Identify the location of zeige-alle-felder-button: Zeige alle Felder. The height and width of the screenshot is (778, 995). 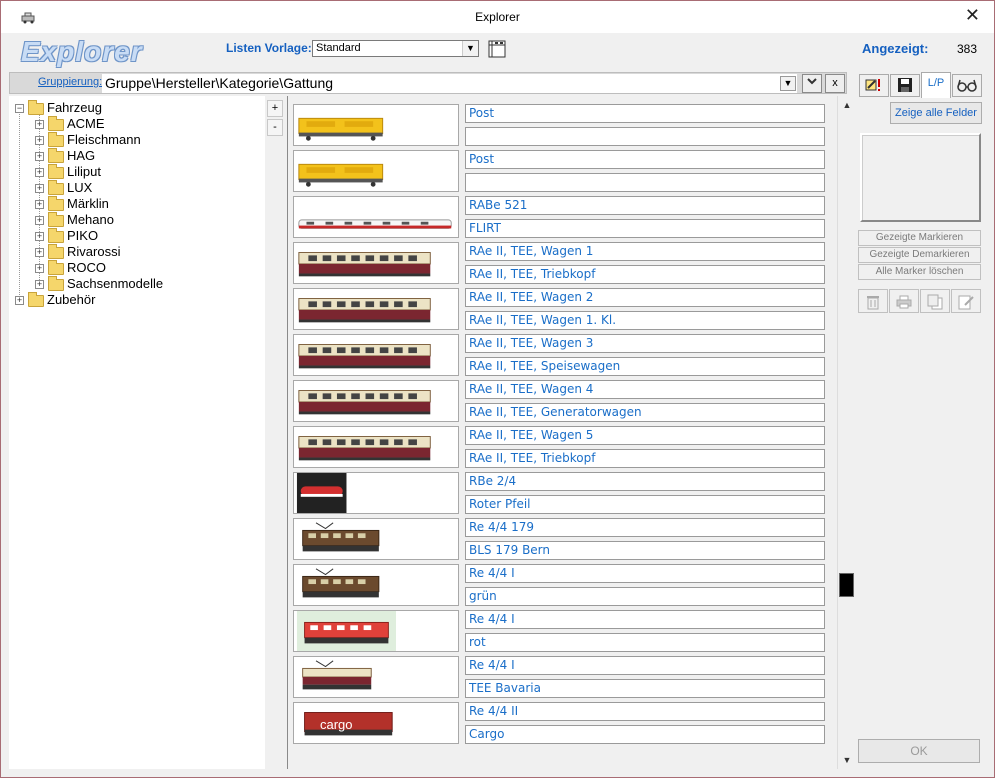
(936, 113).